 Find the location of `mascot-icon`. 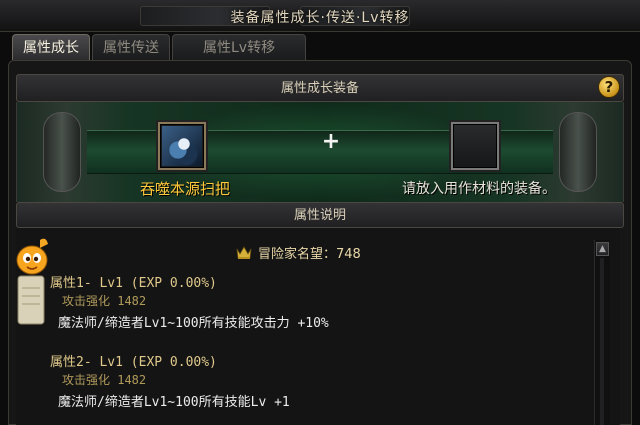

mascot-icon is located at coordinates (32, 281).